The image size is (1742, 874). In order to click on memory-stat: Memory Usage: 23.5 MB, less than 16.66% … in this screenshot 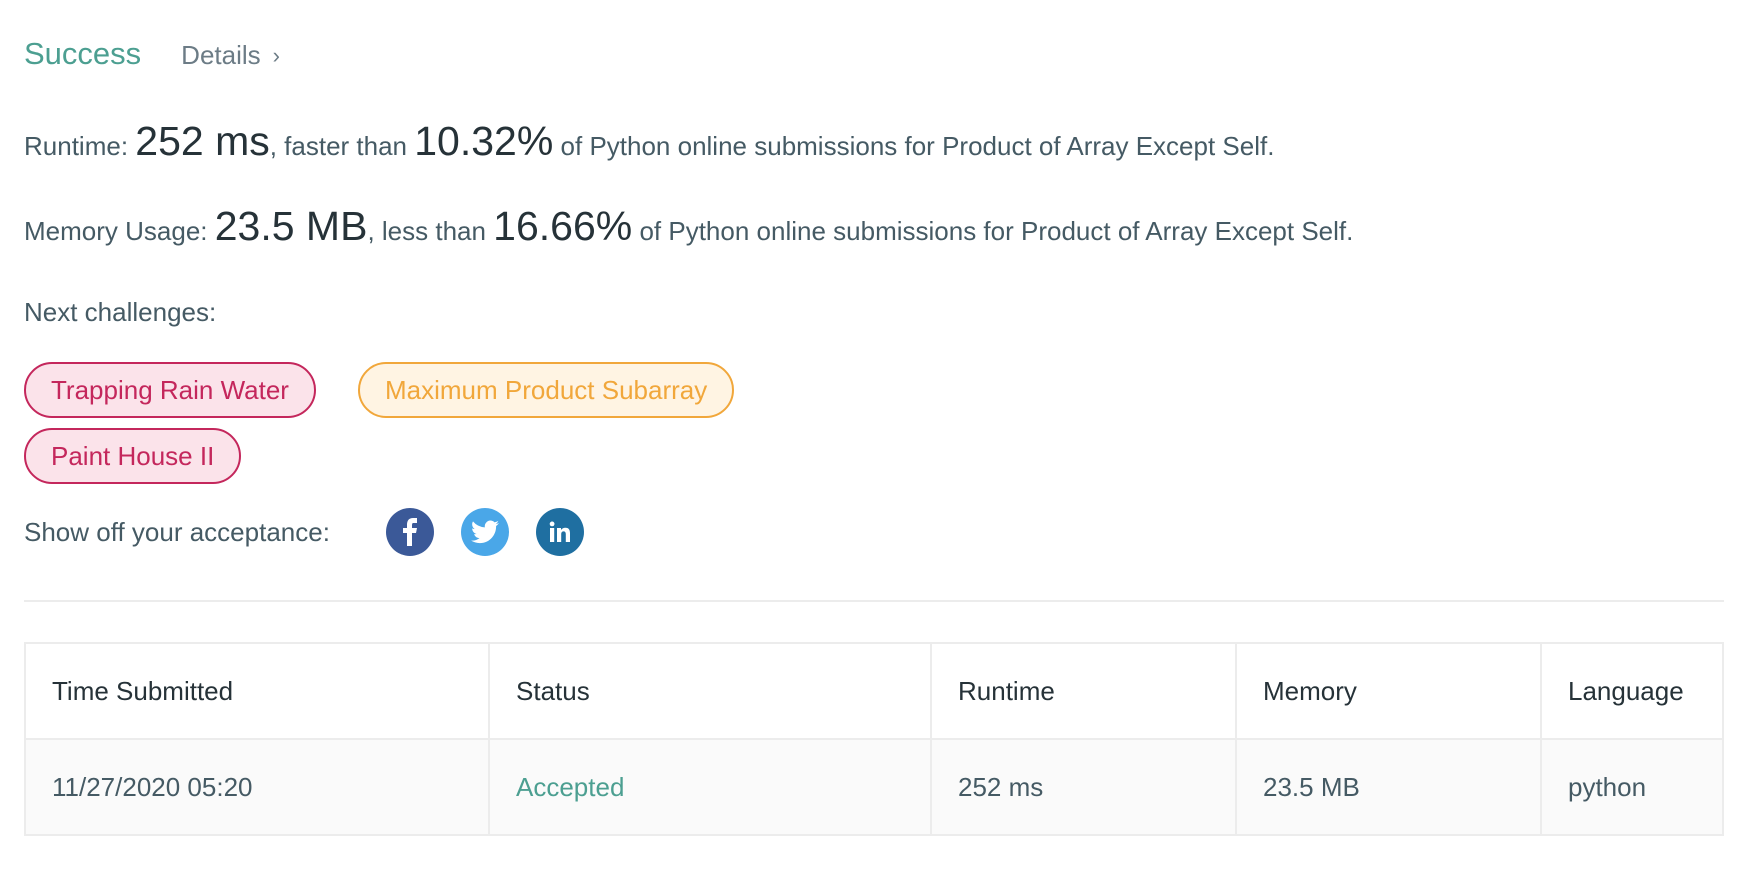, I will do `click(688, 226)`.